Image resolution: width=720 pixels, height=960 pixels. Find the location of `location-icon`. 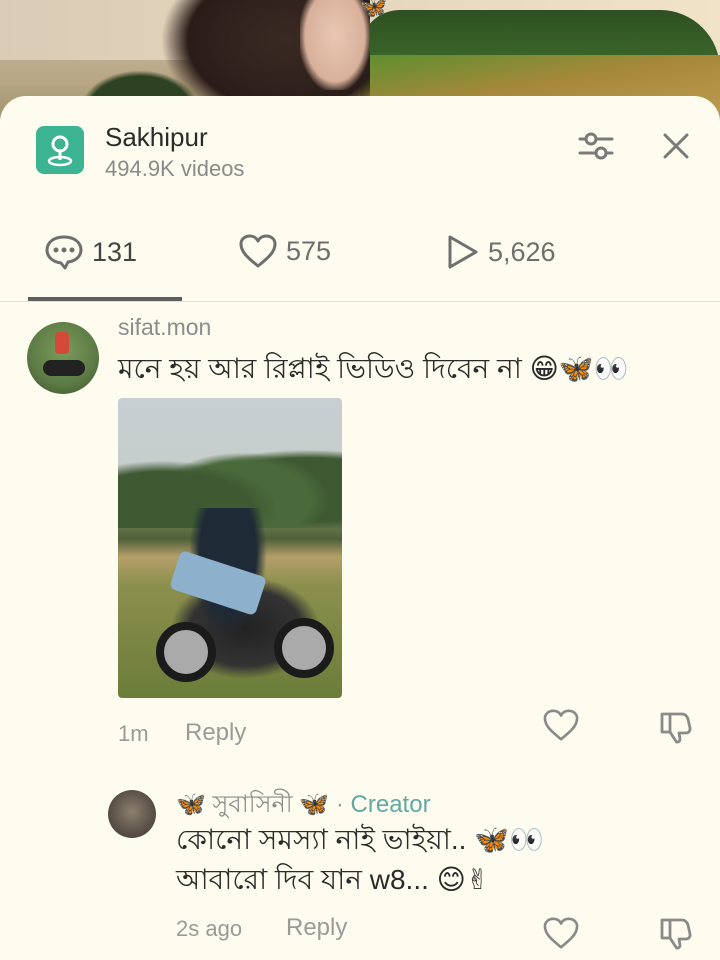

location-icon is located at coordinates (60, 150).